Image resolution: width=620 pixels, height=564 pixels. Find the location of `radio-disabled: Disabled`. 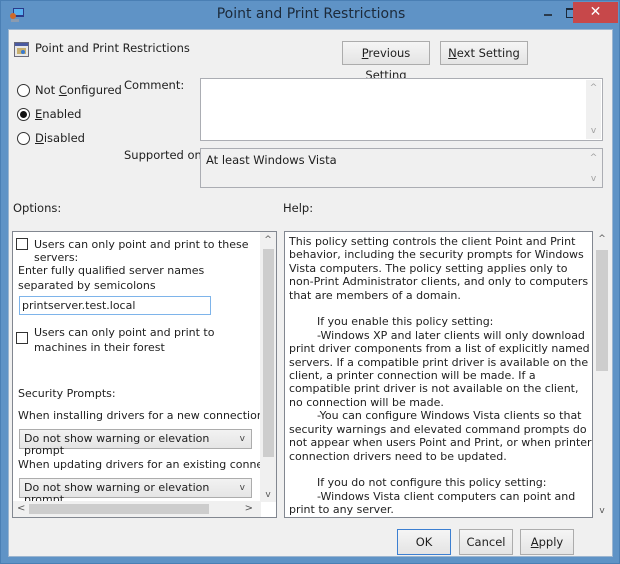

radio-disabled: Disabled is located at coordinates (51, 138).